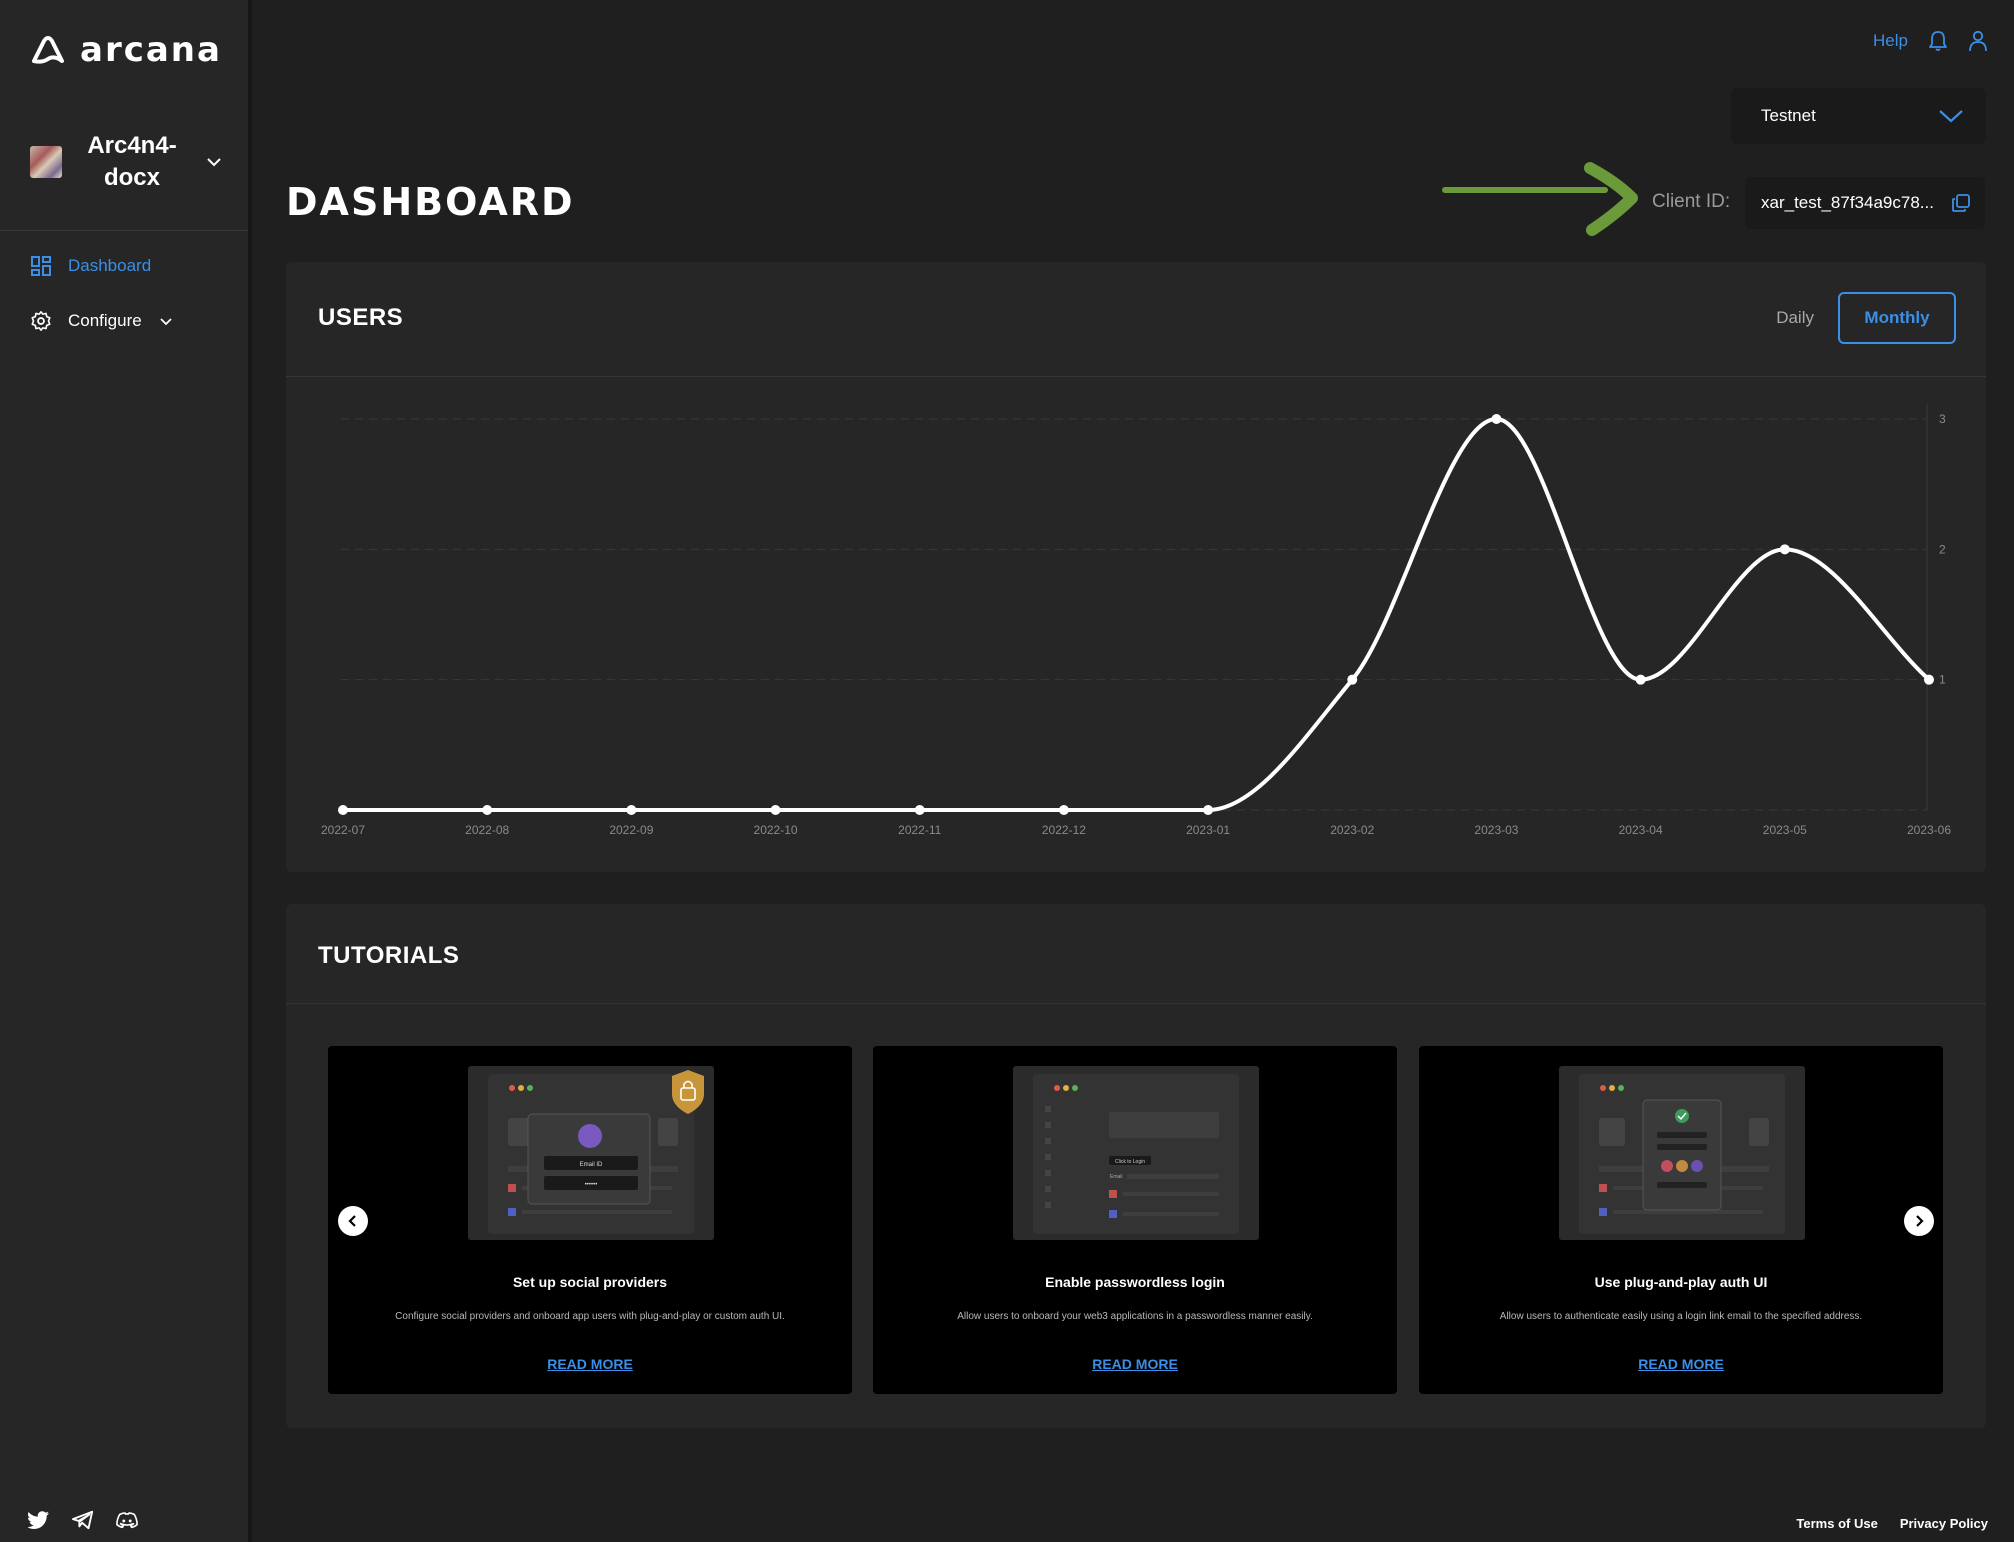  I want to click on tutorials-title: TUTORIALS, so click(389, 955).